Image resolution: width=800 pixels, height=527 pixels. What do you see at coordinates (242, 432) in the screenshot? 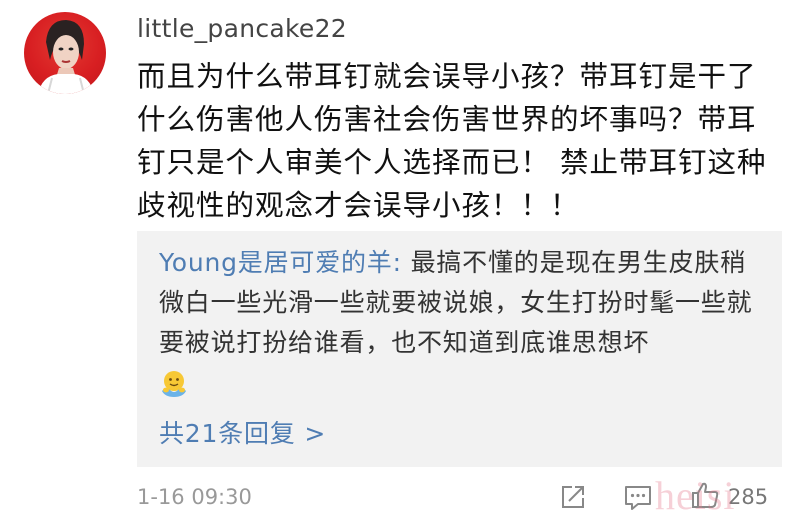
I see `view-replies-link: 共21条回复 >` at bounding box center [242, 432].